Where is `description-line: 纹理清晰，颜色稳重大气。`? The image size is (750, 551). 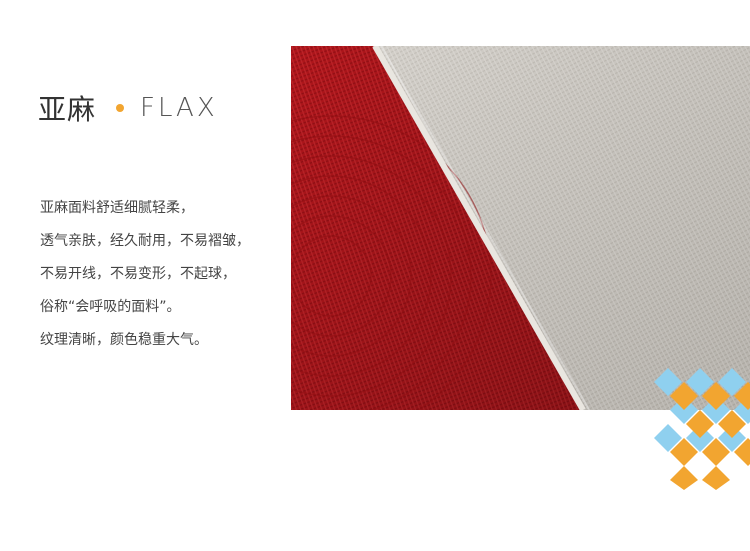
description-line: 纹理清晰，颜色稳重大气。 is located at coordinates (124, 340).